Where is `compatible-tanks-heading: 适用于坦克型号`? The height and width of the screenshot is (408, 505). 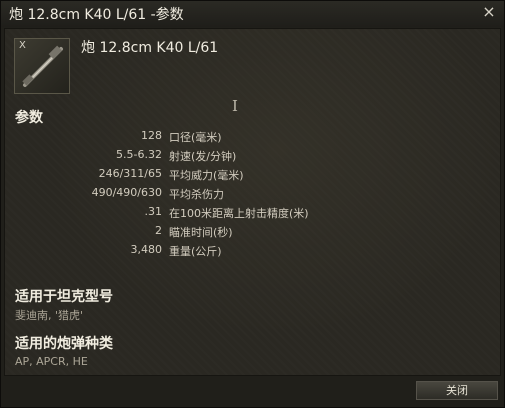
compatible-tanks-heading: 适用于坦克型号 is located at coordinates (64, 297).